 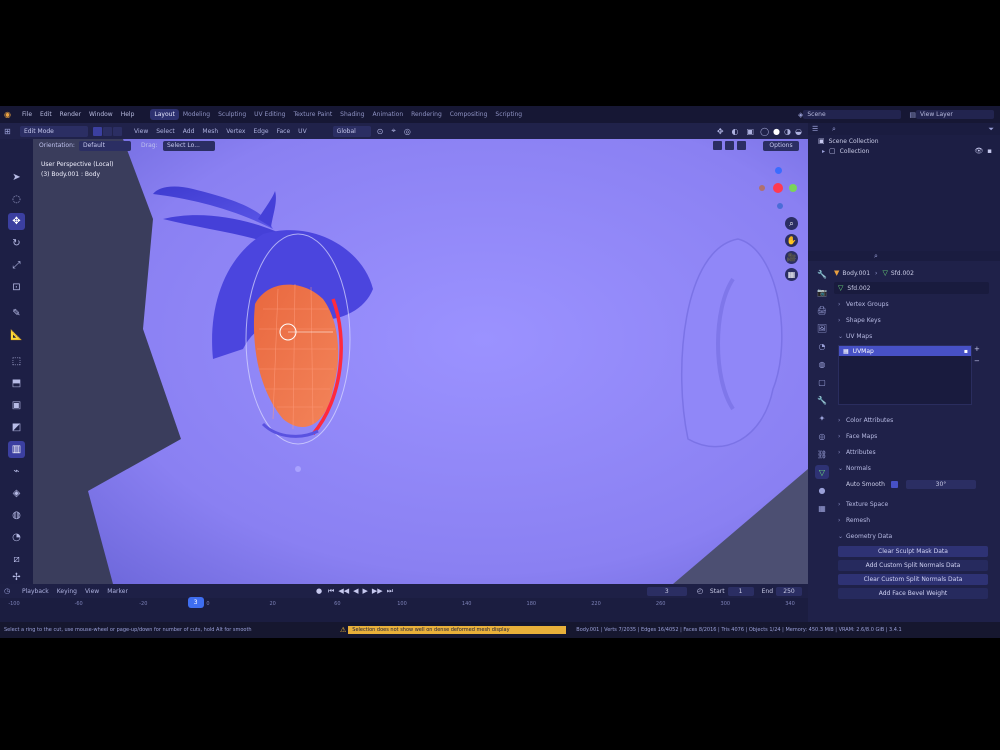 I want to click on loop-cut-tool-icon: ▥, so click(x=16, y=449).